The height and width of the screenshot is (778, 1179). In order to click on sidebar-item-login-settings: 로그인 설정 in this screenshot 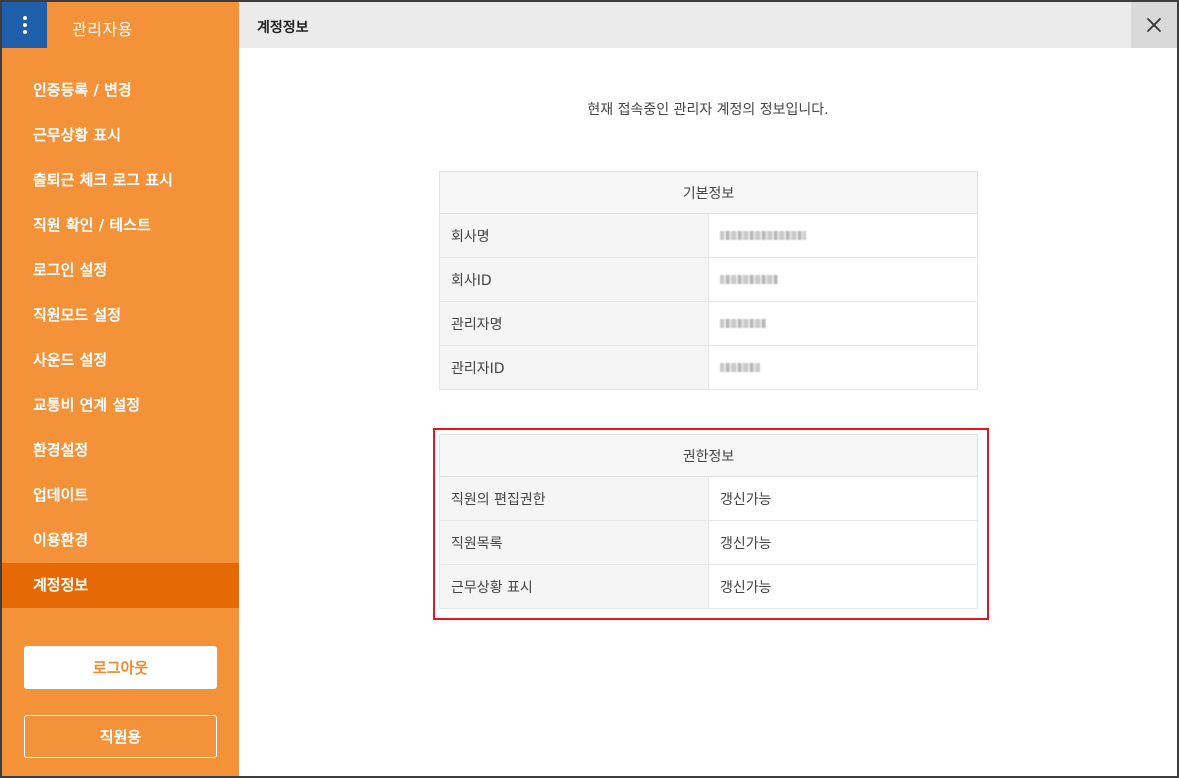, I will do `click(120, 270)`.